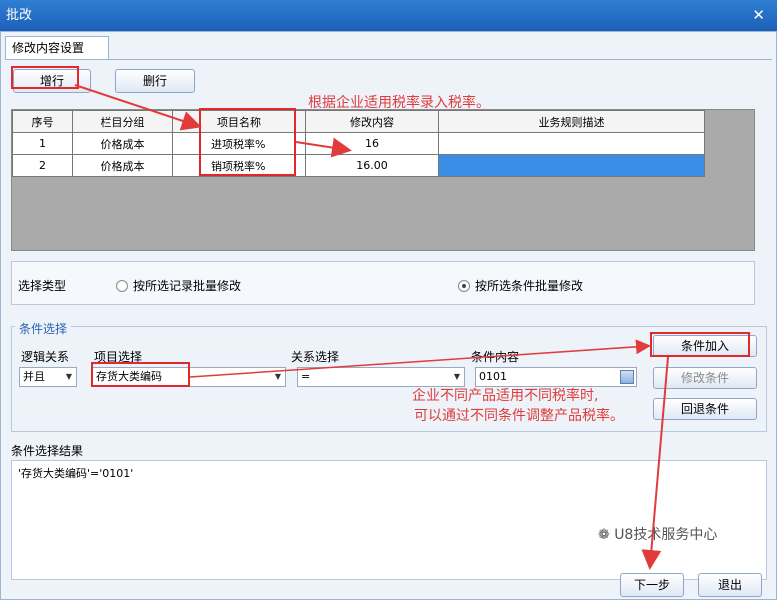  What do you see at coordinates (42, 165) in the screenshot?
I see `cell-seq: 2` at bounding box center [42, 165].